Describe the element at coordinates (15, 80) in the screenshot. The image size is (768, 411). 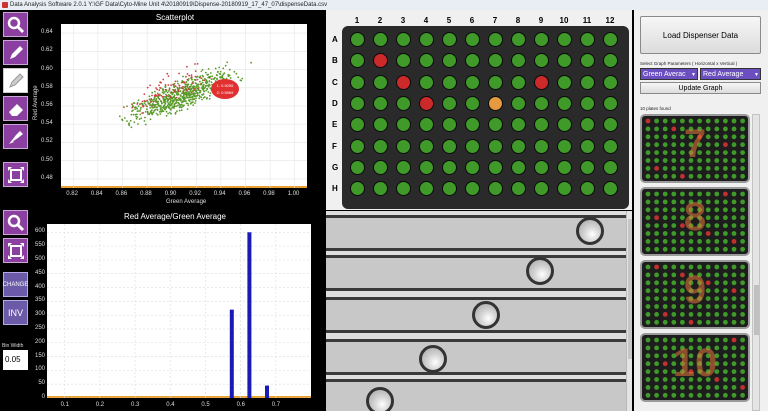
I see `pencil-alt-button` at that location.